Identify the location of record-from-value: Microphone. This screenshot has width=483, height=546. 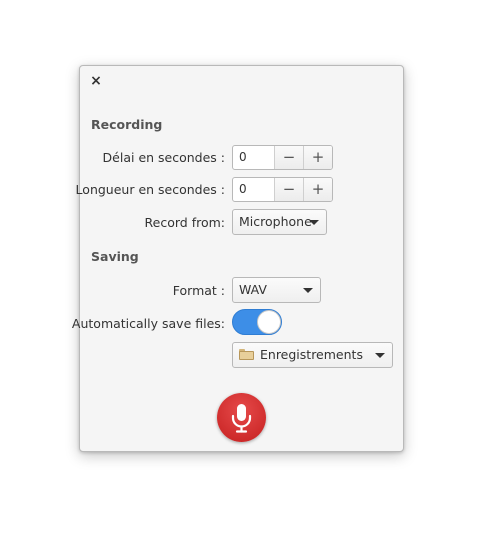
(275, 221).